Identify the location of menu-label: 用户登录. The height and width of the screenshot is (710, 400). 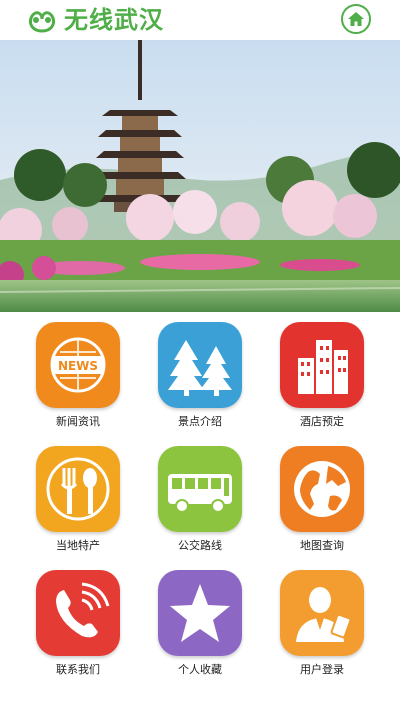
(322, 669).